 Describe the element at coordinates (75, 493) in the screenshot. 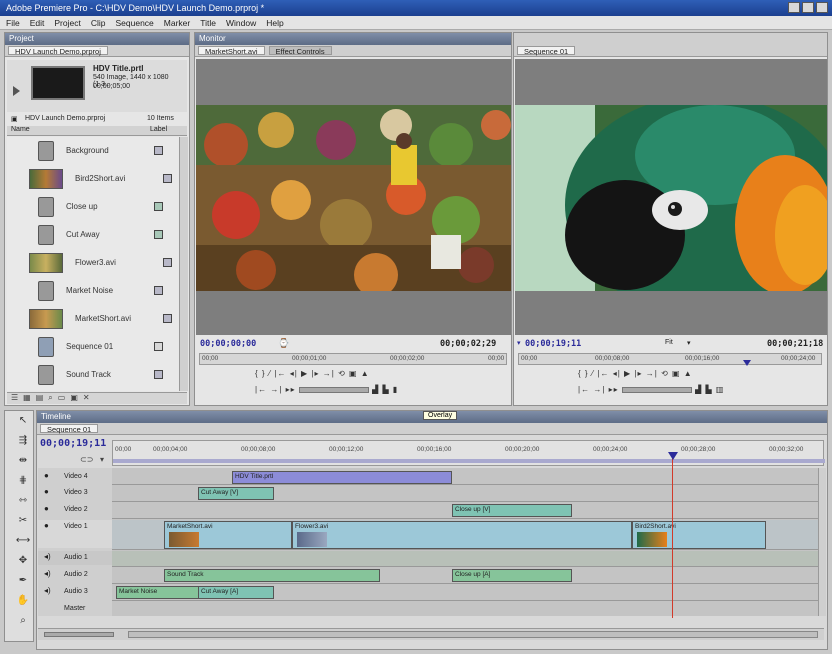

I see `track-header-video-3: Video 3` at that location.